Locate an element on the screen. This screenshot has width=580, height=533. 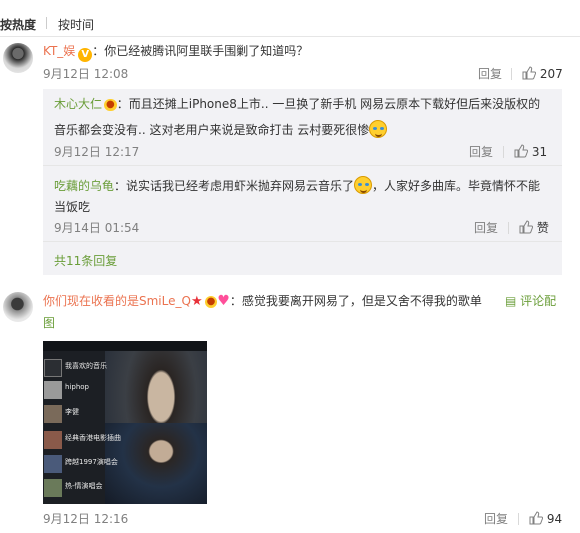
image-row-label: 跨越1997演唱会 is located at coordinates (91, 462).